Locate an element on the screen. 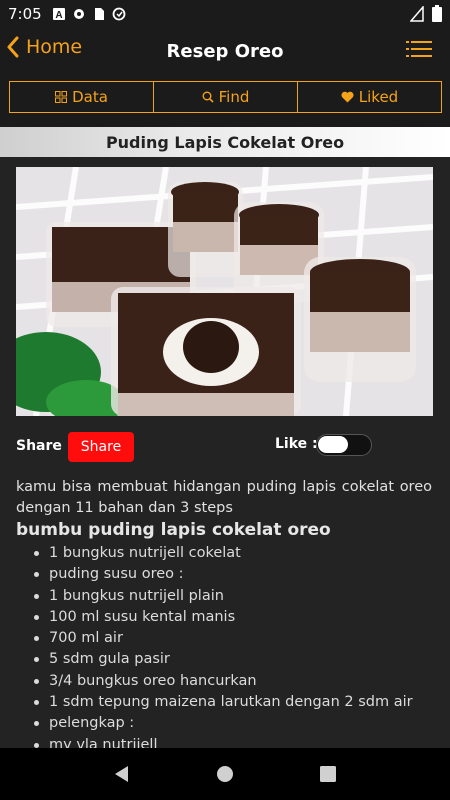 This screenshot has height=800, width=450. list-item: 1 bungkus nutrijell cokelat is located at coordinates (223, 553).